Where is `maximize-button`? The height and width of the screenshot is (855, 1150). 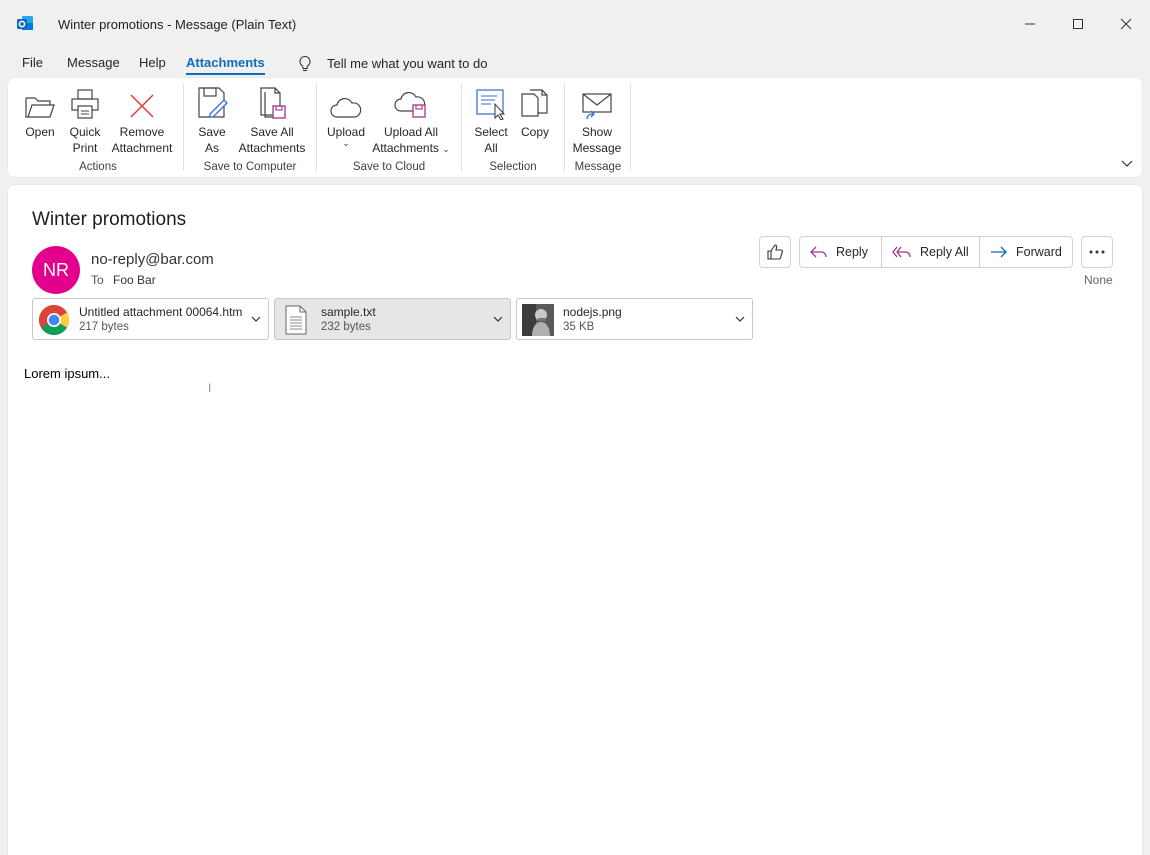
maximize-button is located at coordinates (1078, 24).